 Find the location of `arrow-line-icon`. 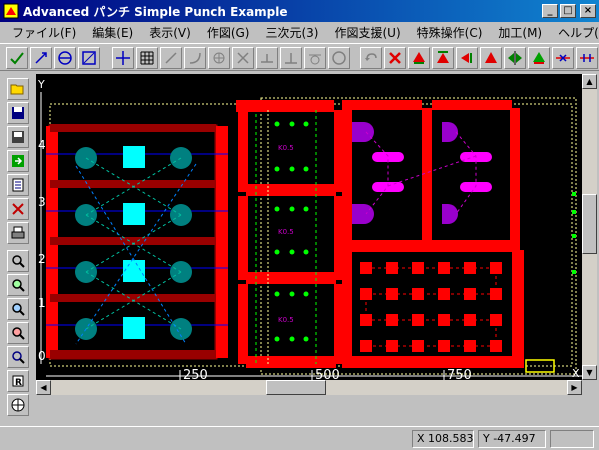

arrow-line-icon is located at coordinates (41, 58).